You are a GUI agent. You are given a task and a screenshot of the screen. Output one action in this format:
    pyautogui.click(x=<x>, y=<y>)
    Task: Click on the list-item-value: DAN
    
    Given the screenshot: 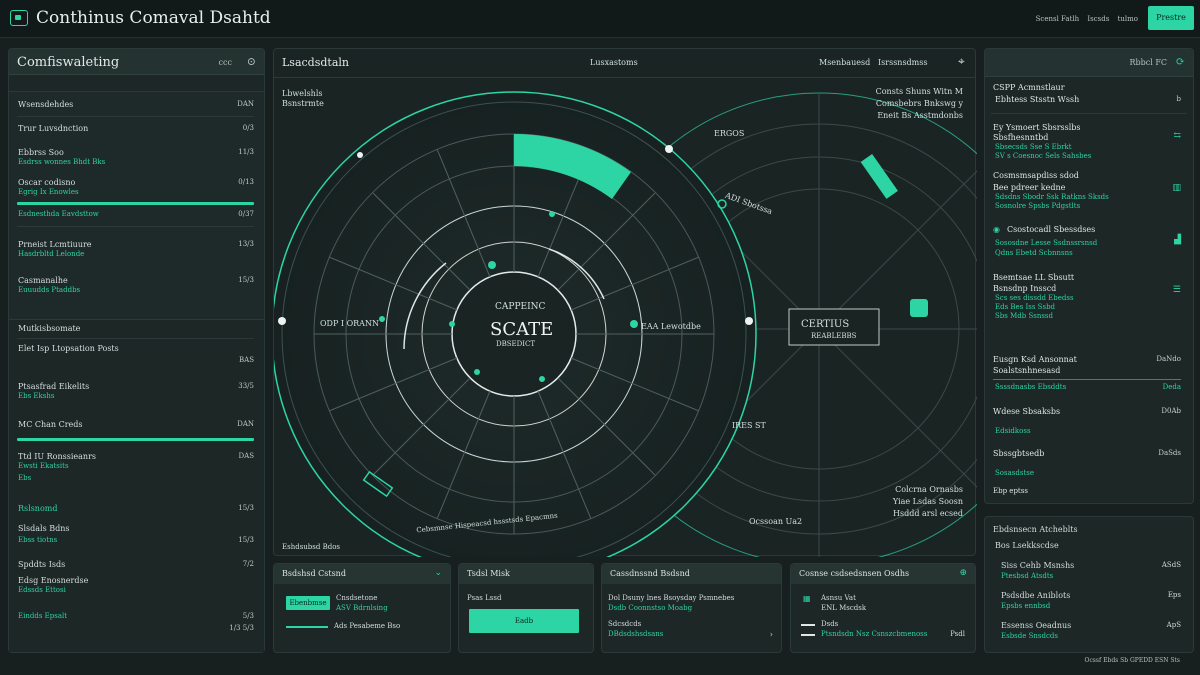 What is the action you would take?
    pyautogui.click(x=245, y=424)
    